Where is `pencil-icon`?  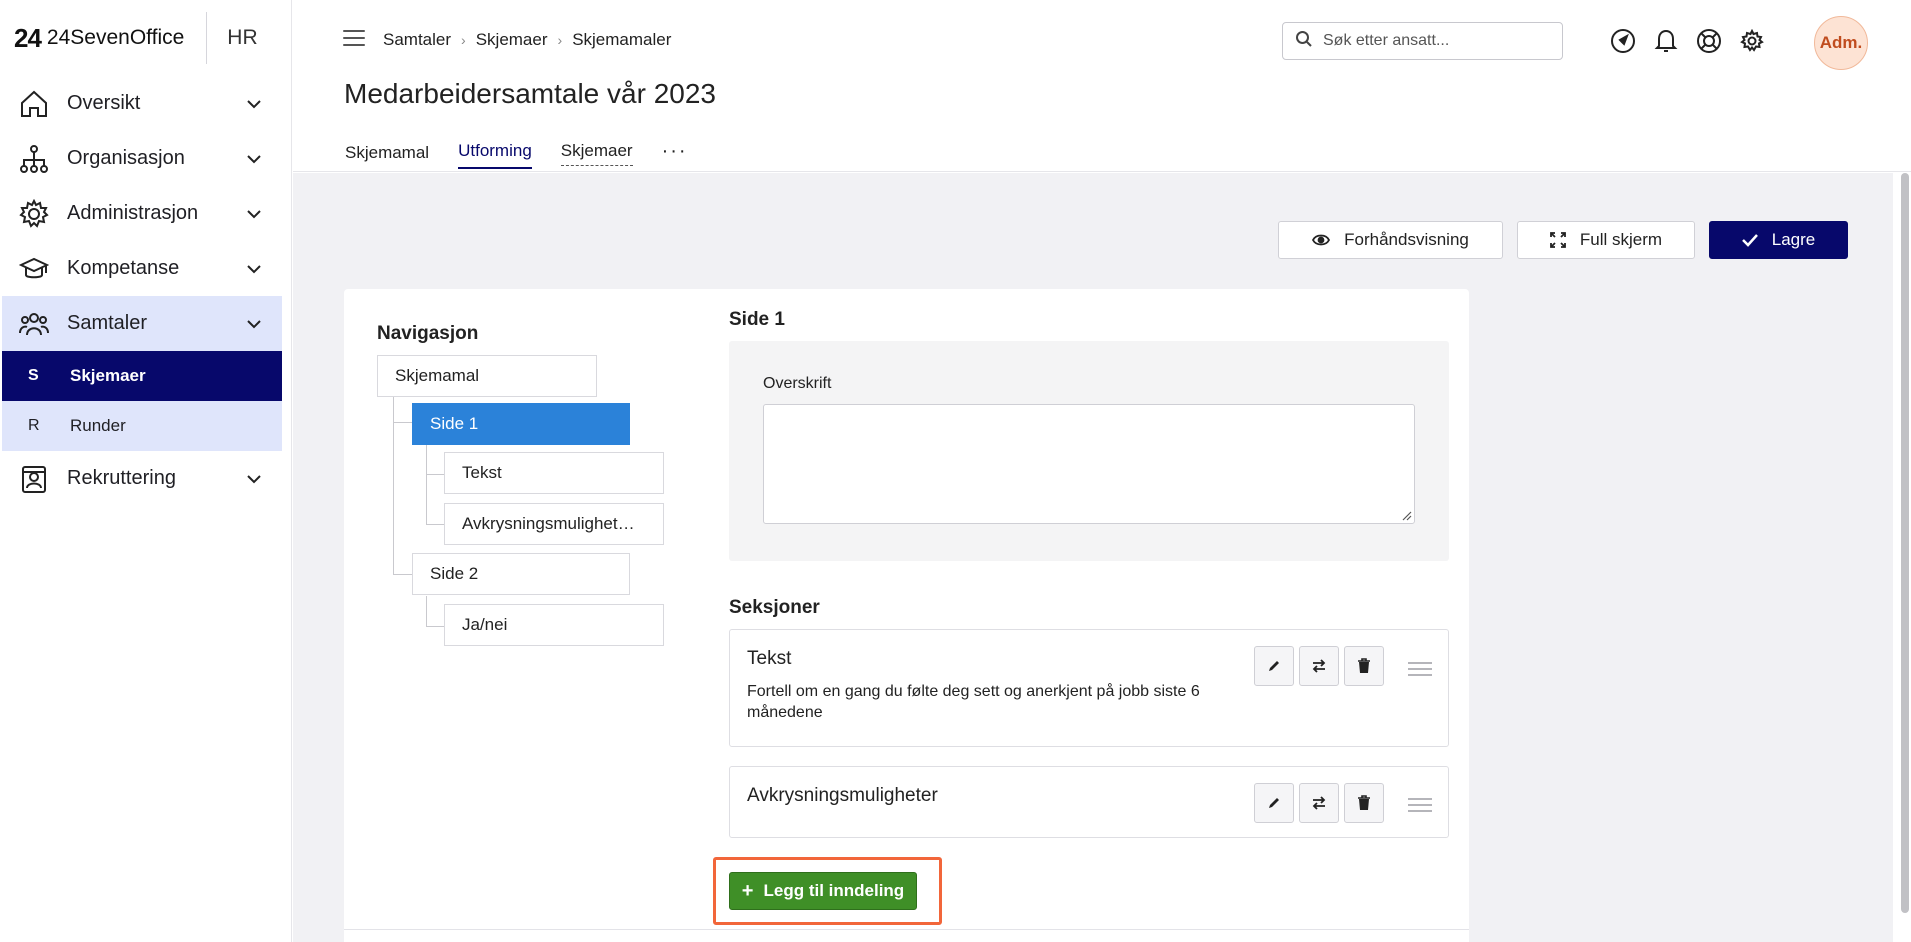 pencil-icon is located at coordinates (1274, 803).